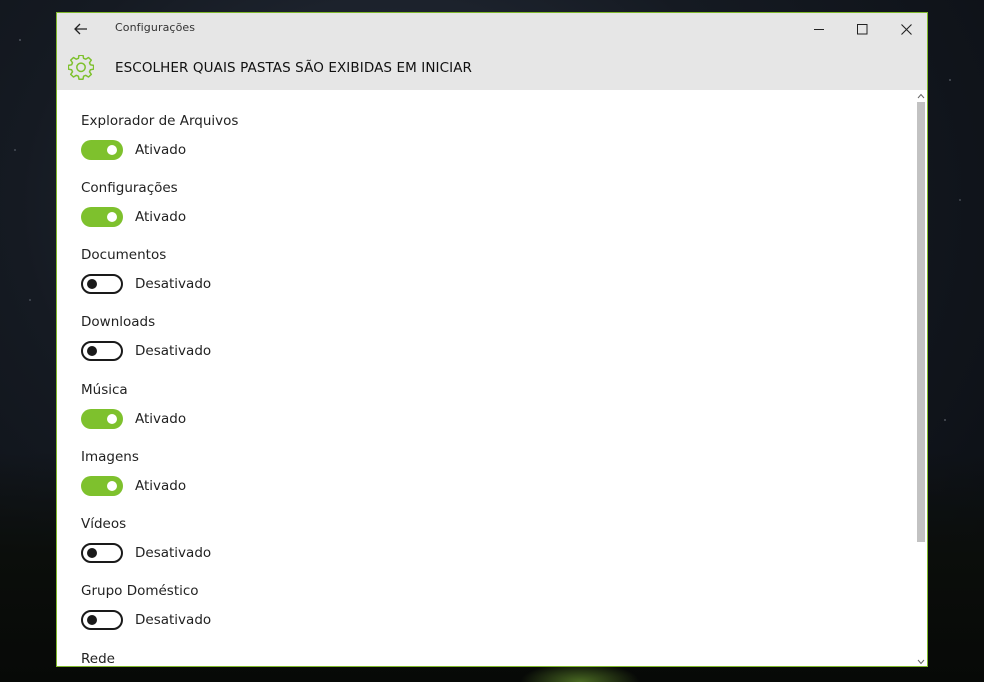  I want to click on setting-label: Rede, so click(98, 659).